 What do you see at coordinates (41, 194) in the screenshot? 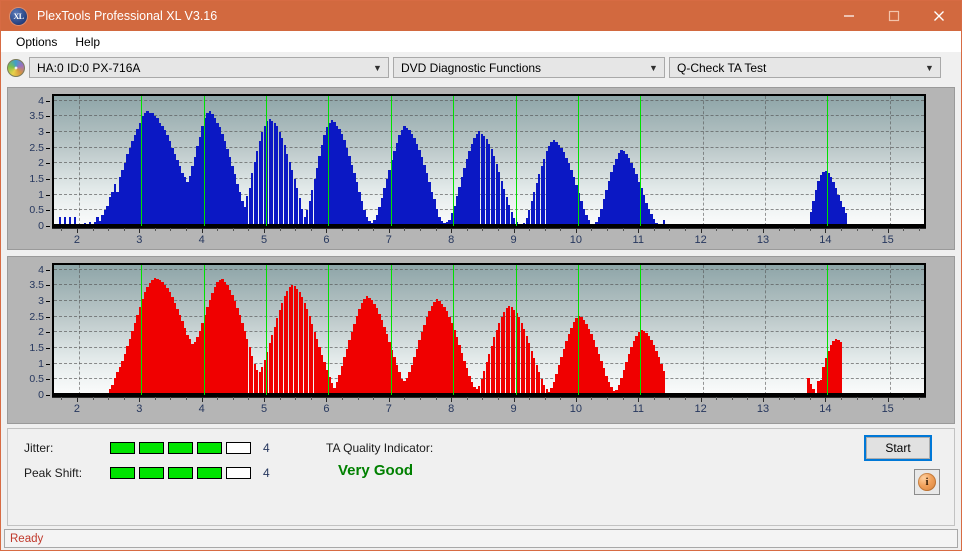
I see `y-axis-tick-label: 1` at bounding box center [41, 194].